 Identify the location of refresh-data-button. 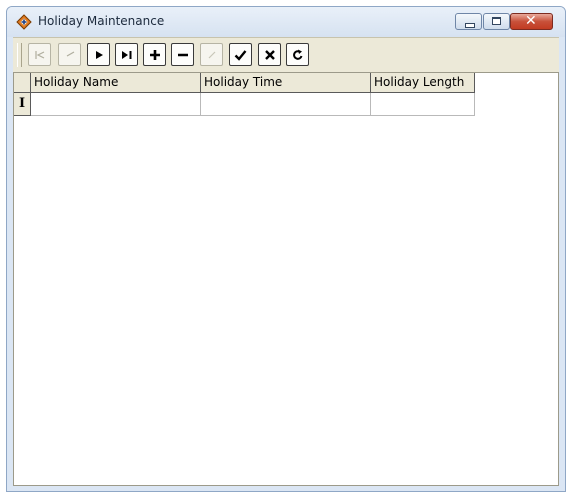
(297, 54).